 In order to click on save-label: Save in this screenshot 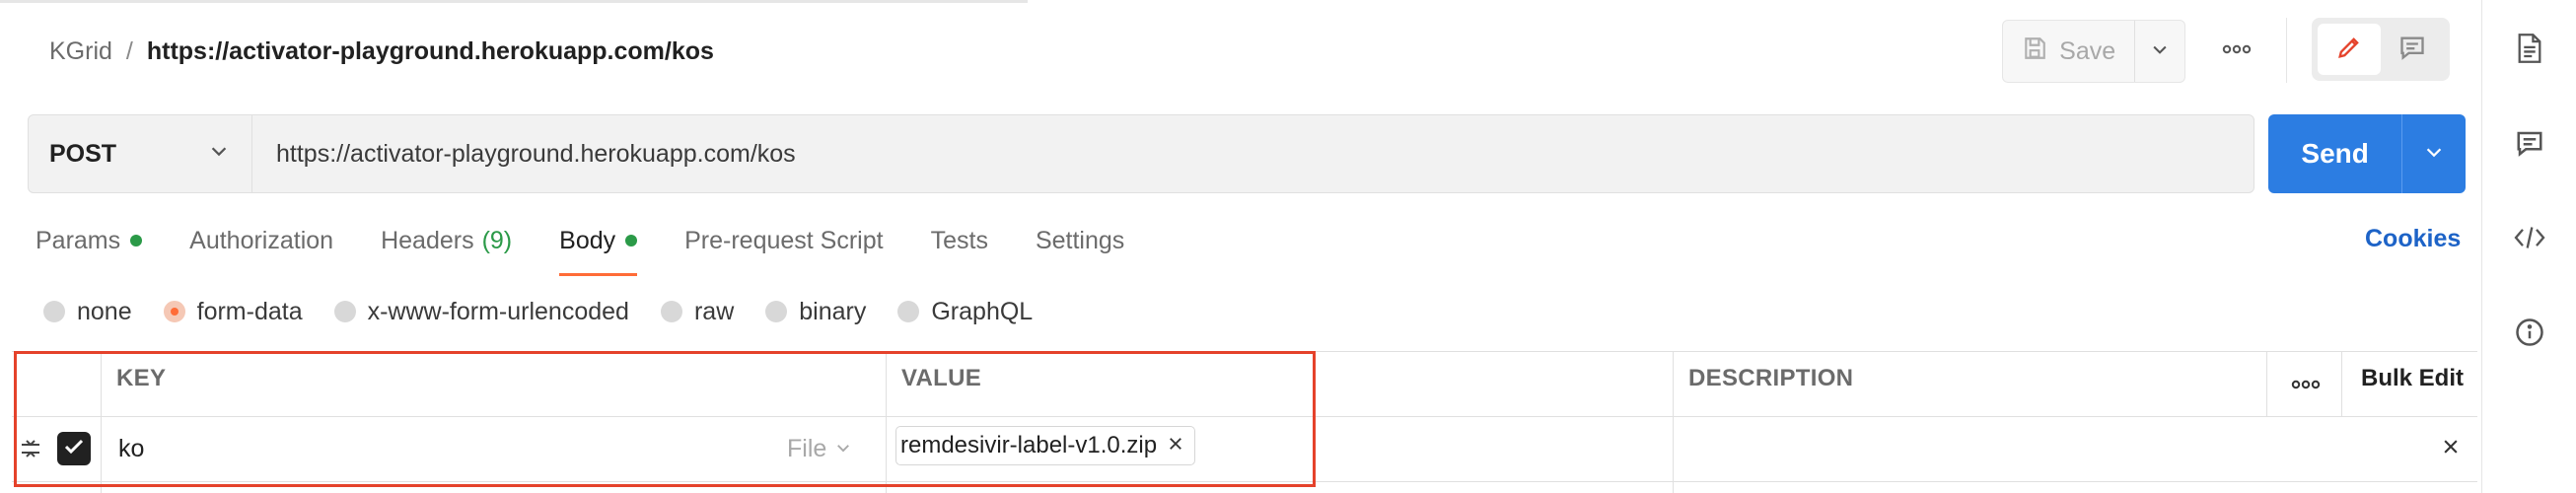, I will do `click(2087, 50)`.